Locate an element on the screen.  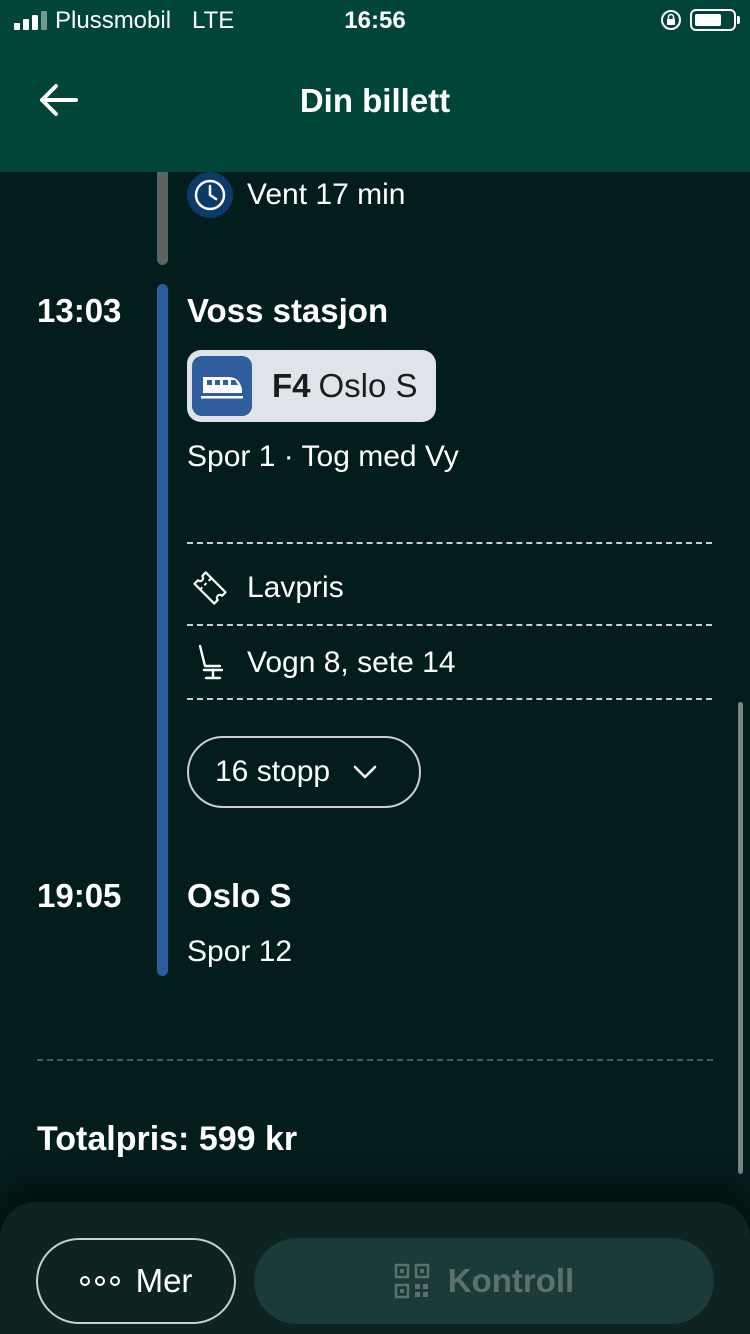
arrival-platform: Spor 12 is located at coordinates (240, 951).